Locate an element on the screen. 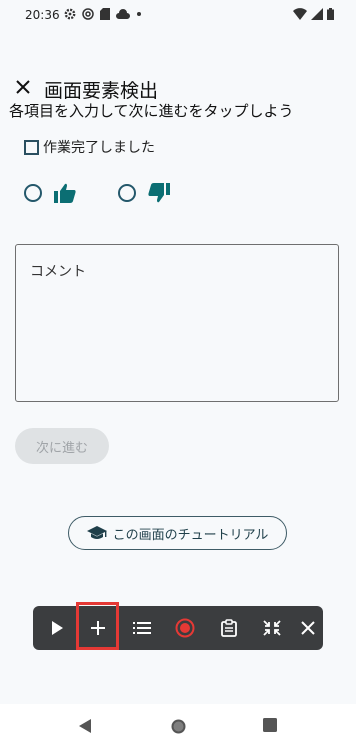  cloud-icon is located at coordinates (123, 14).